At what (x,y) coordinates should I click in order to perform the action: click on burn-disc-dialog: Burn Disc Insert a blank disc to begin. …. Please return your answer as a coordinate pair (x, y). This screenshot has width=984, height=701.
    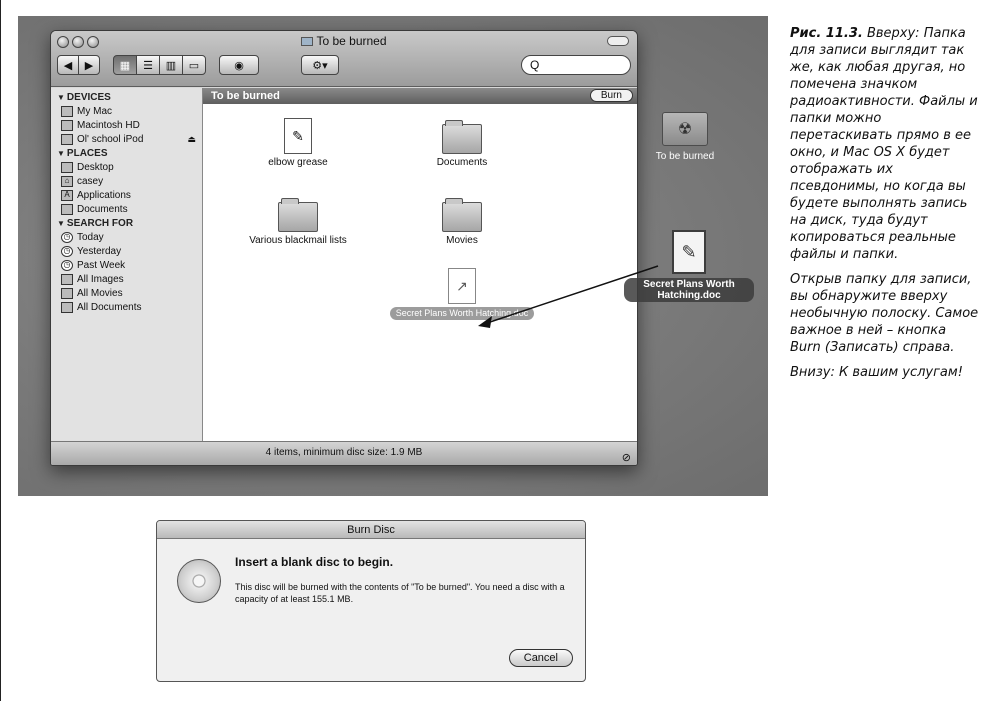
    Looking at the image, I should click on (371, 601).